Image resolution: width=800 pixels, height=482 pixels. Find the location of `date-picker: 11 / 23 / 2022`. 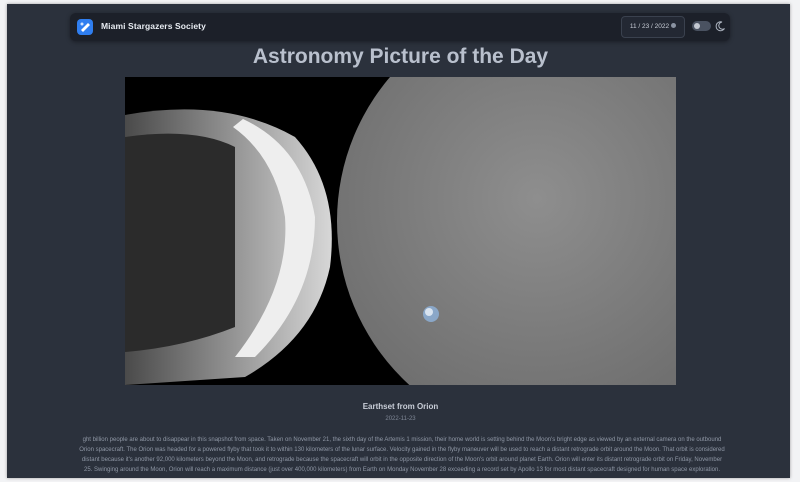

date-picker: 11 / 23 / 2022 is located at coordinates (653, 27).